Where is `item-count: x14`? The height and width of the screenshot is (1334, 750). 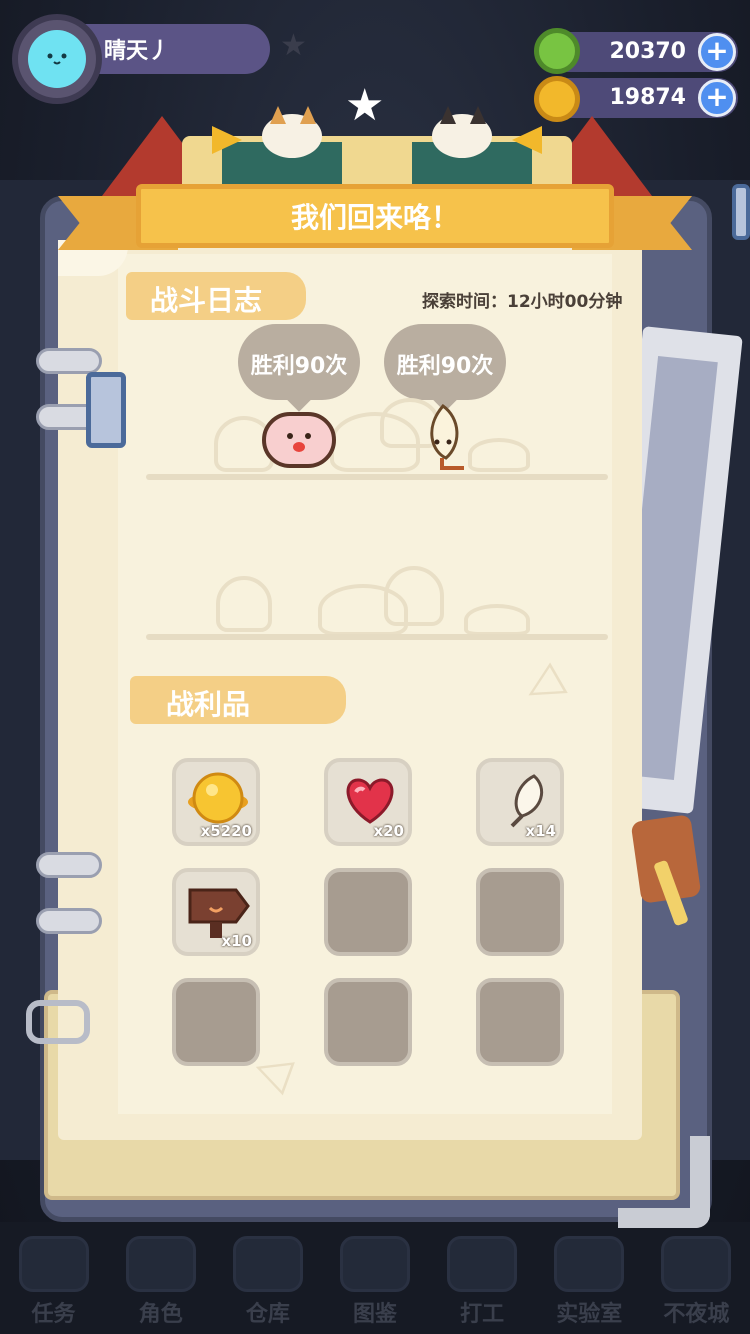 item-count: x14 is located at coordinates (540, 831).